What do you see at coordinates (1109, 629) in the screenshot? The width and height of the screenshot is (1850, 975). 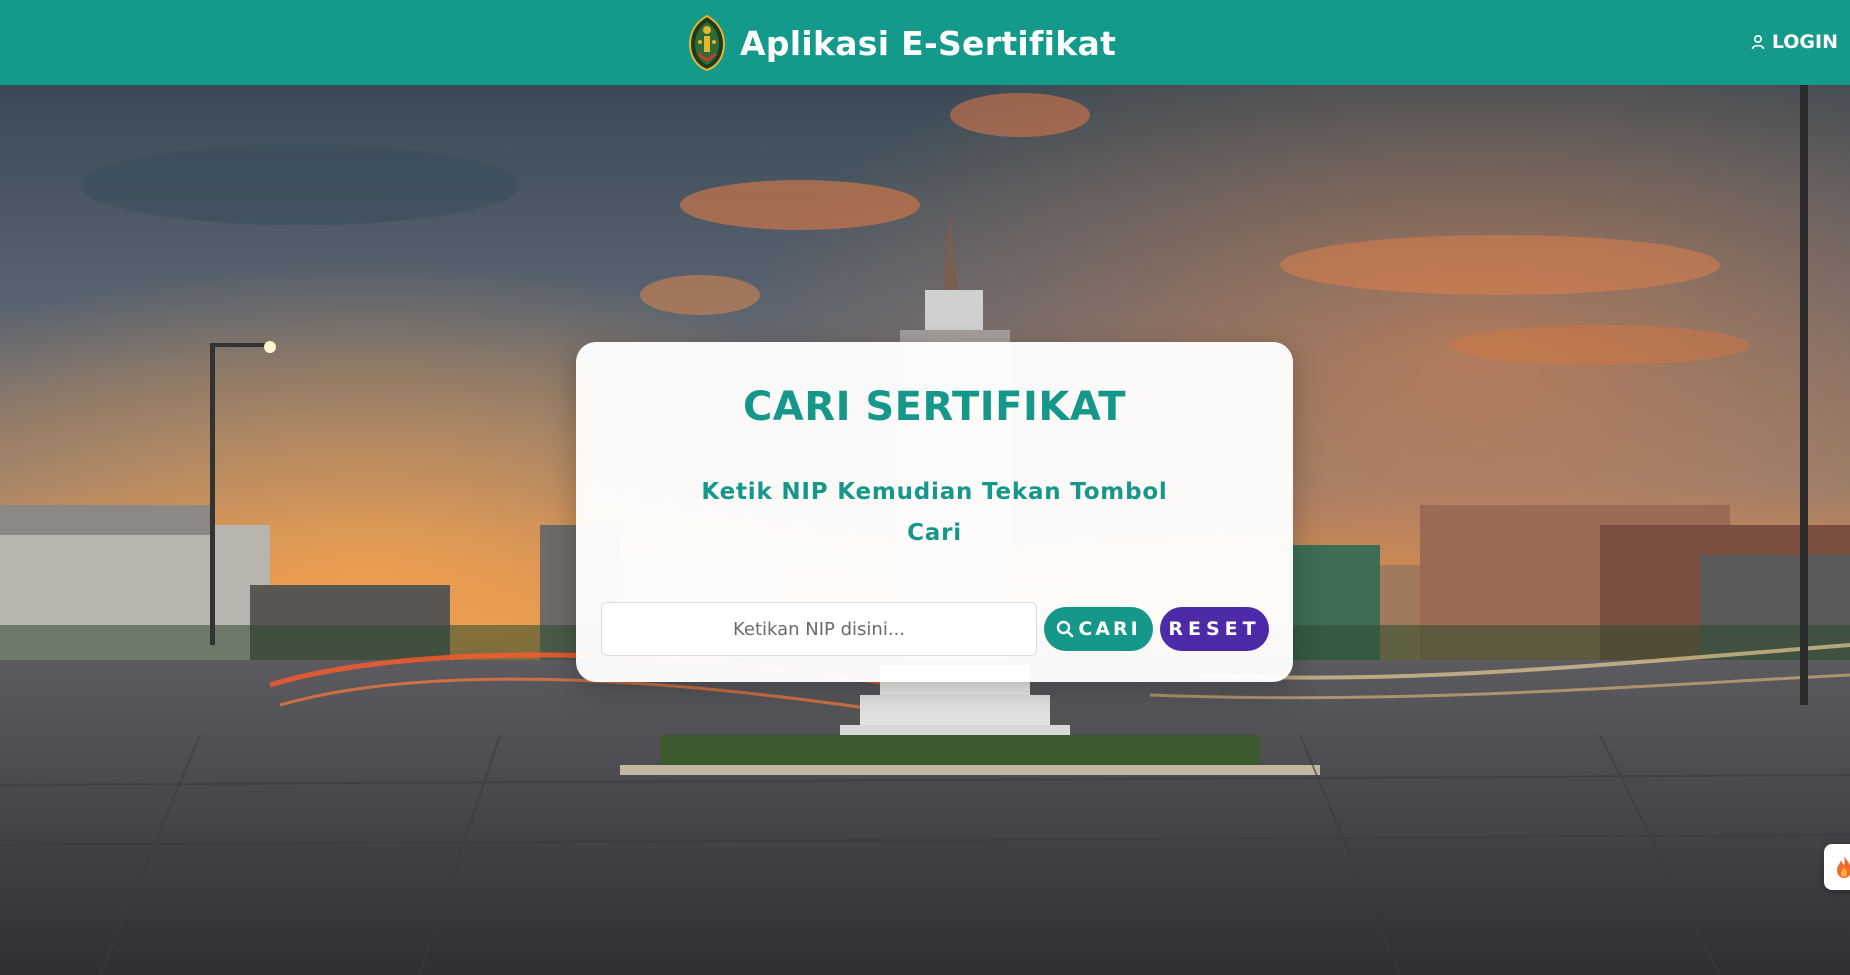 I see `search-button-label: CARI` at bounding box center [1109, 629].